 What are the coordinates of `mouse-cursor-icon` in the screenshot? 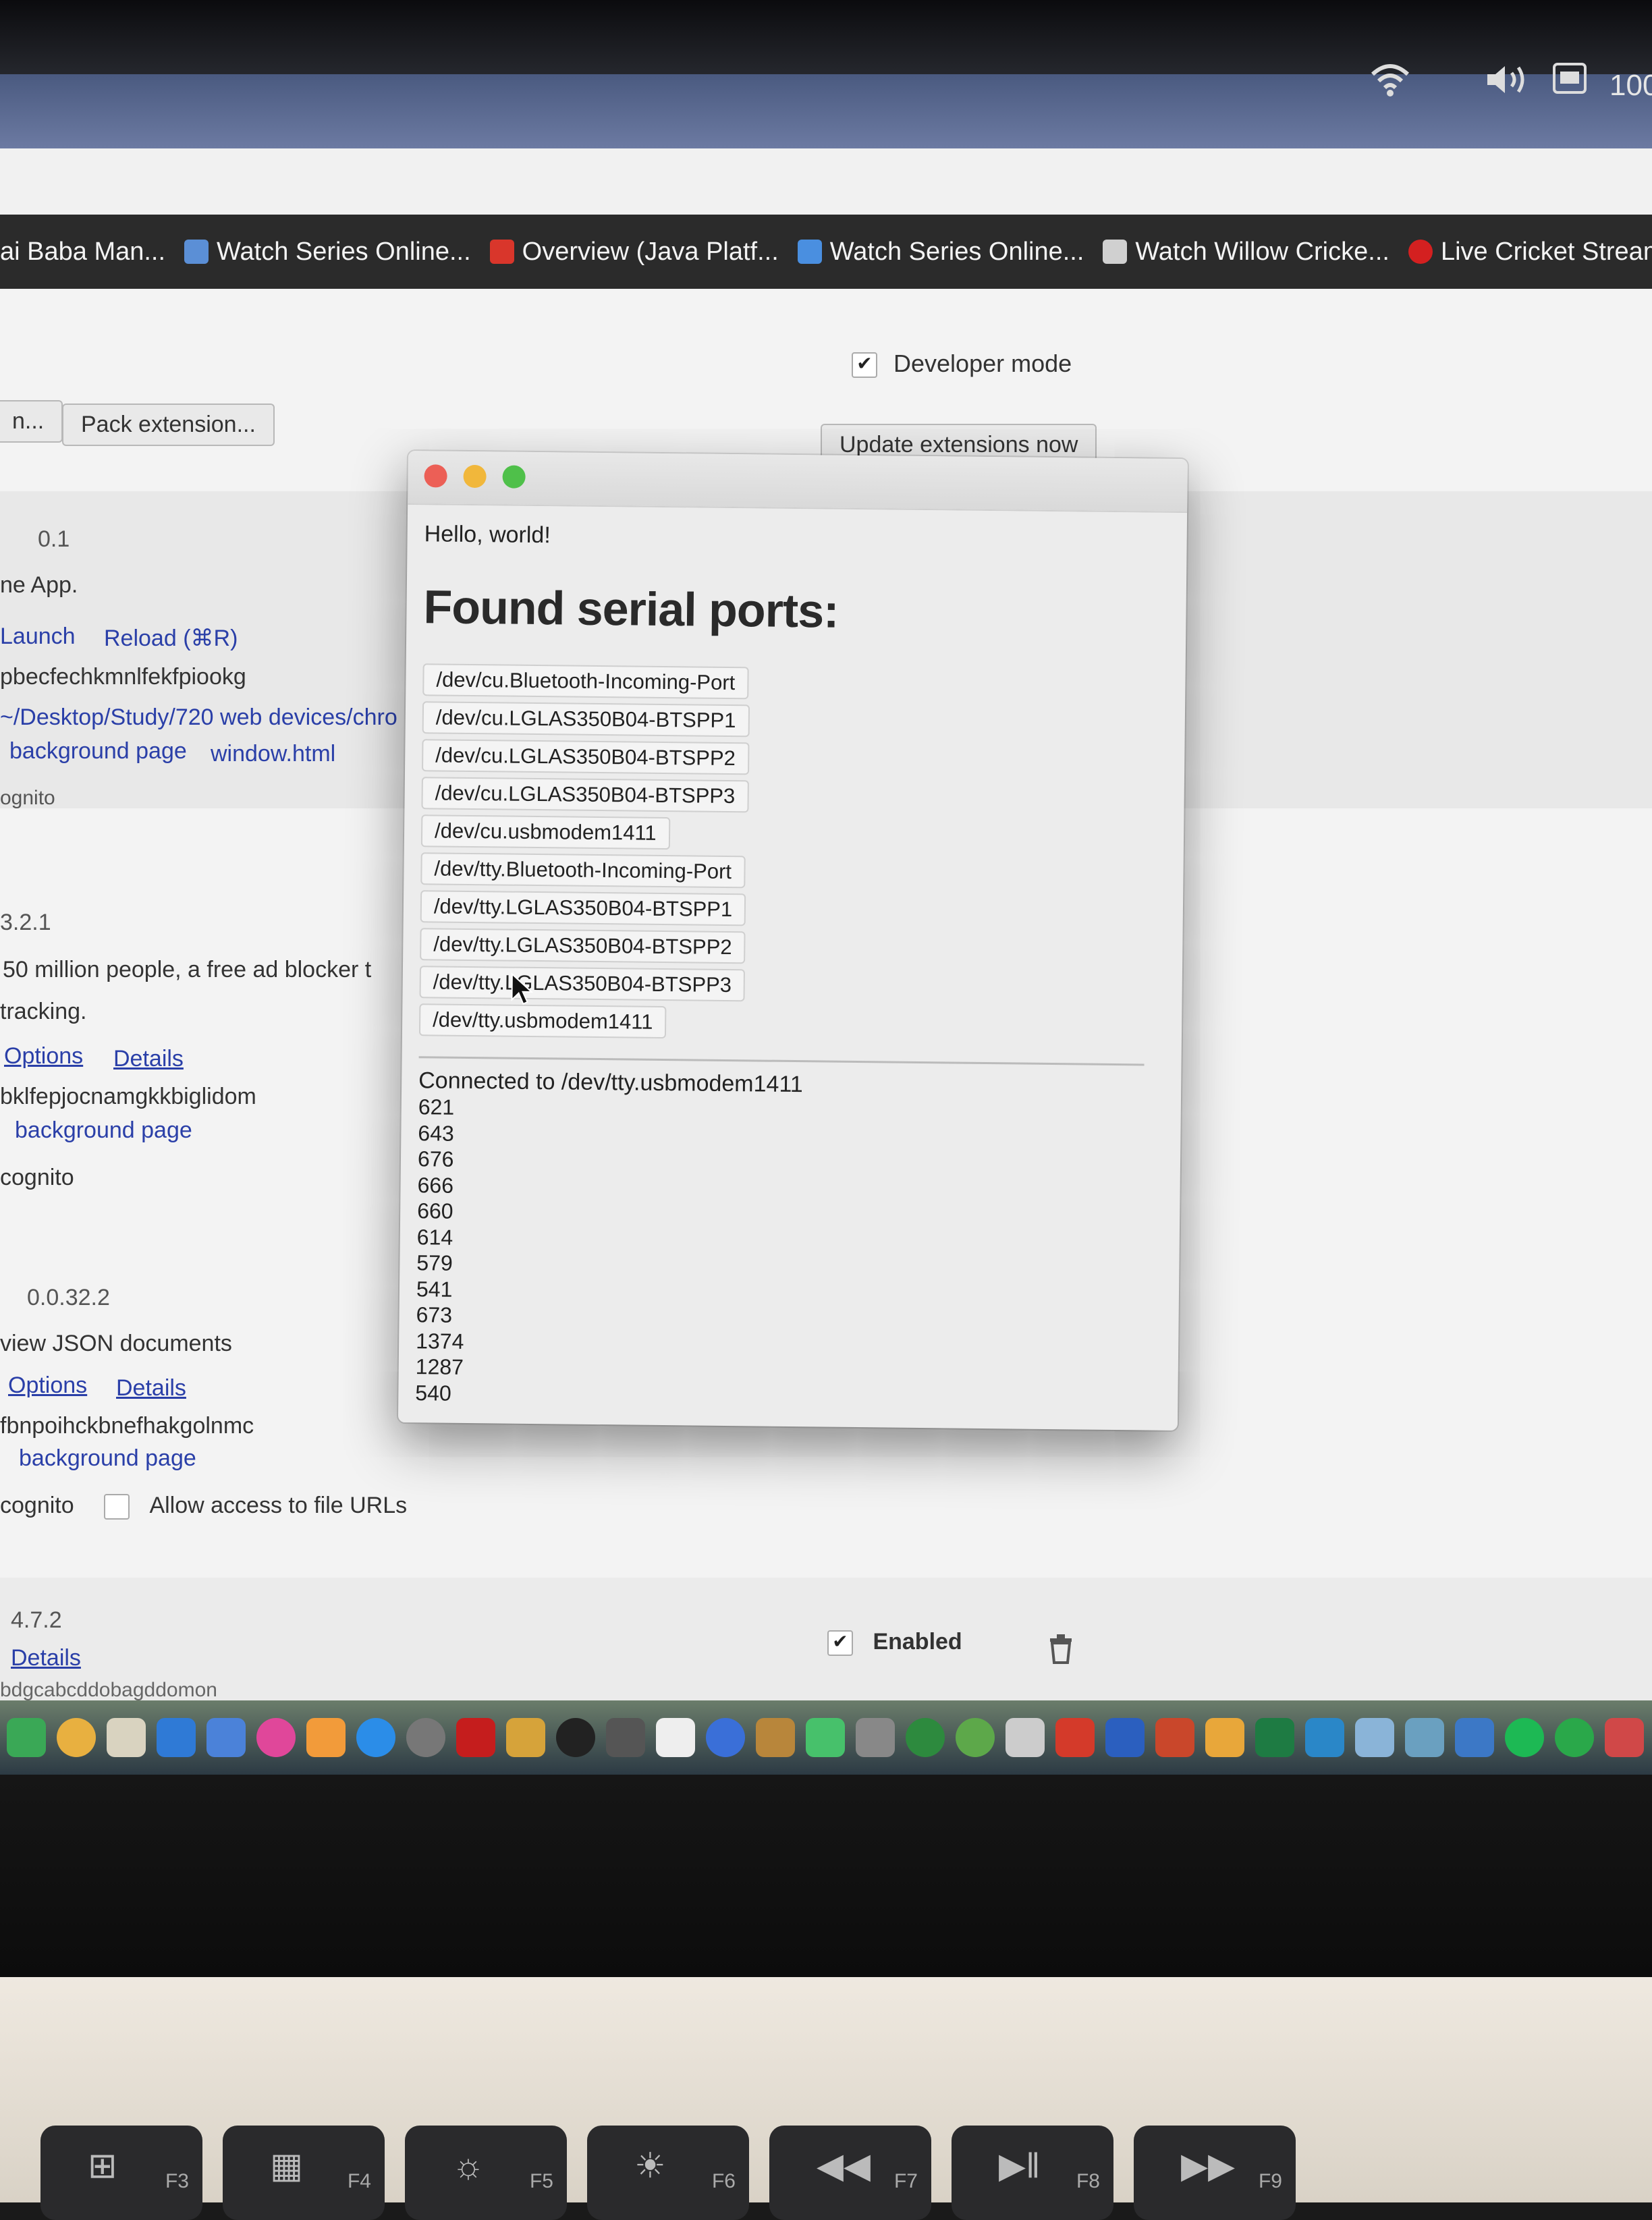 It's located at (522, 988).